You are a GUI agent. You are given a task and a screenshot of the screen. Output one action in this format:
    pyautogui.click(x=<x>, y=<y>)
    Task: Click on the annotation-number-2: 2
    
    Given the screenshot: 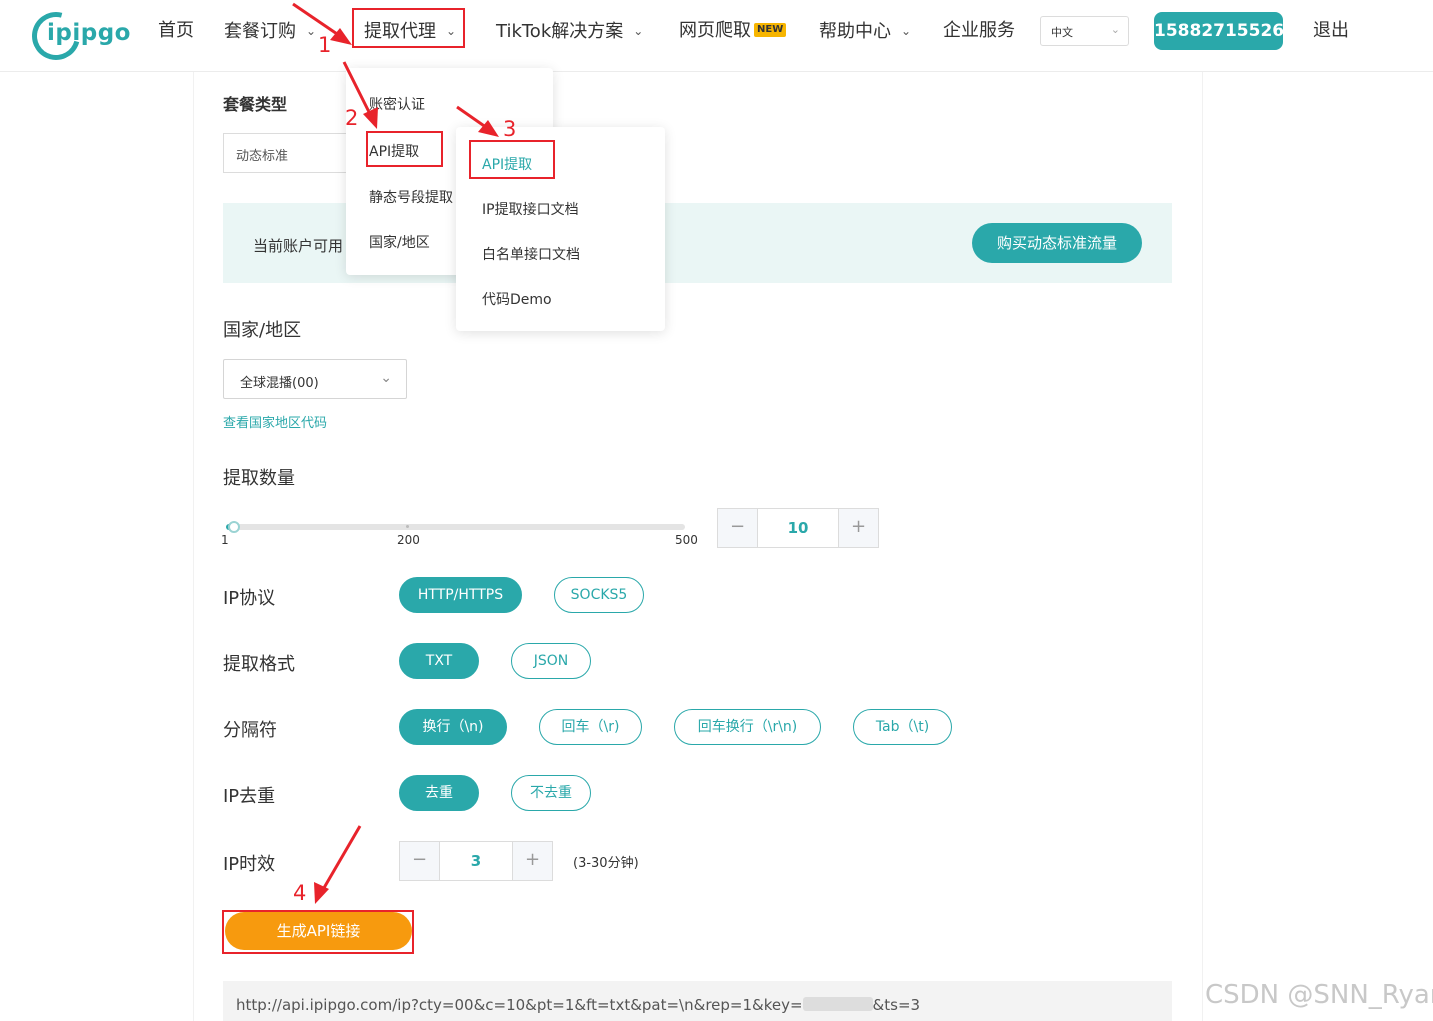 What is the action you would take?
    pyautogui.click(x=352, y=118)
    